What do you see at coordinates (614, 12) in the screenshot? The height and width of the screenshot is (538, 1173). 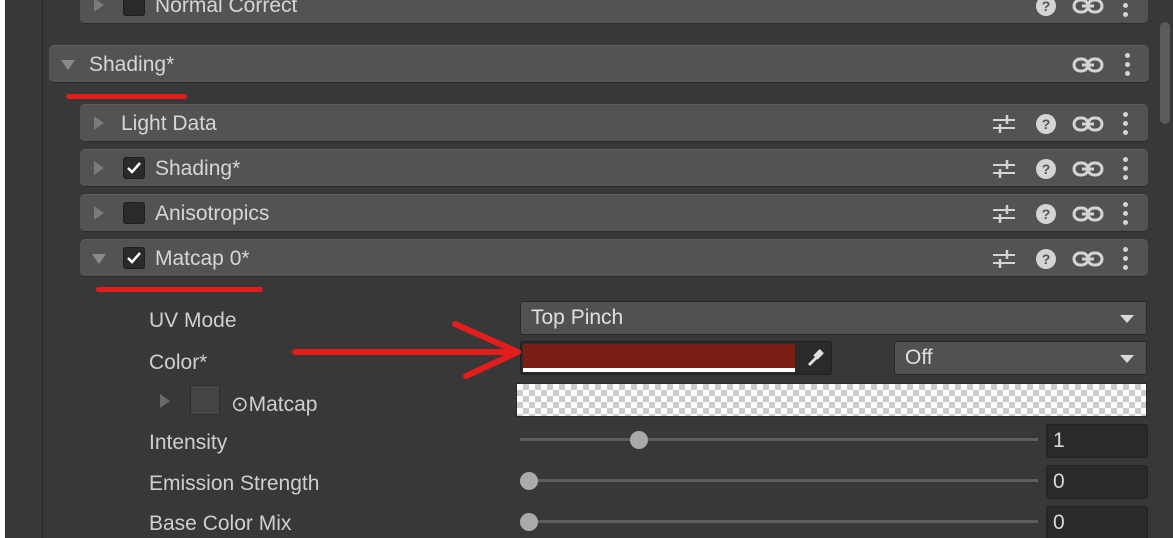 I see `module-header-normal-correct: Normal Correct ?` at bounding box center [614, 12].